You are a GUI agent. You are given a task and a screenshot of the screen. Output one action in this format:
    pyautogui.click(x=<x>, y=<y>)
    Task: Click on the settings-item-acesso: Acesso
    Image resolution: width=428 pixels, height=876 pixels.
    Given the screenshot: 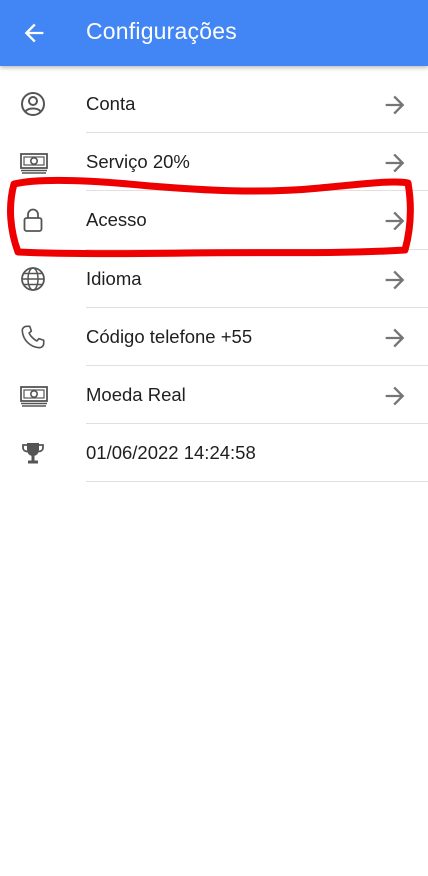 What is the action you would take?
    pyautogui.click(x=214, y=220)
    